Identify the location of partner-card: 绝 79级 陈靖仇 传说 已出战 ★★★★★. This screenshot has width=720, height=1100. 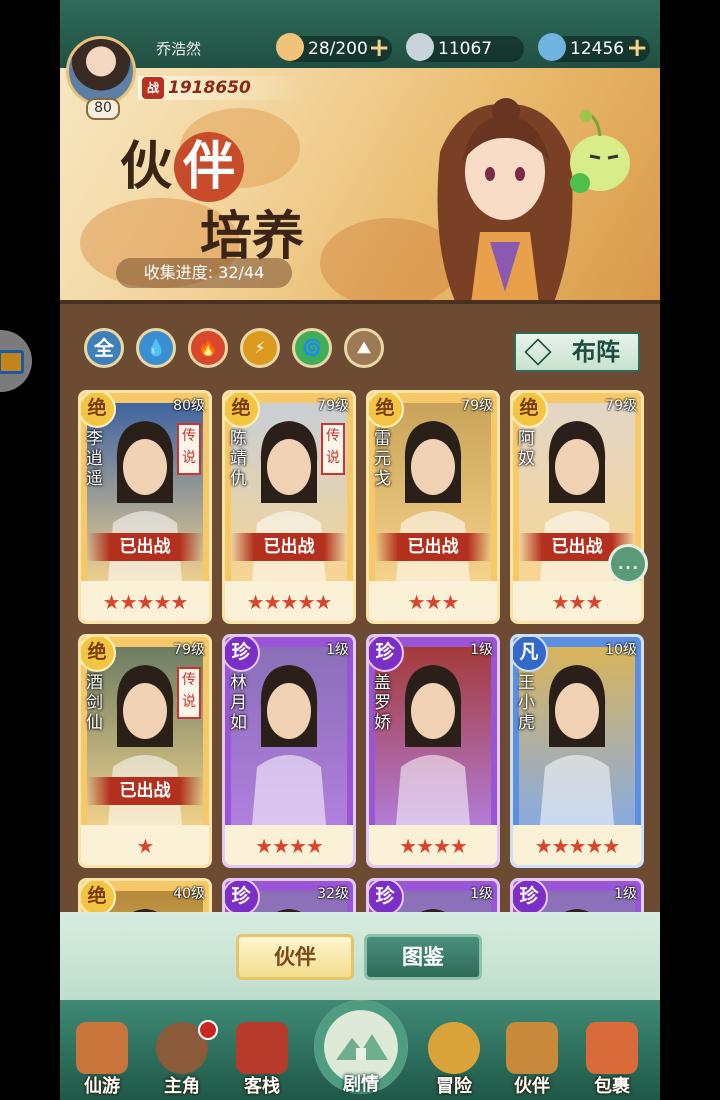
(289, 507).